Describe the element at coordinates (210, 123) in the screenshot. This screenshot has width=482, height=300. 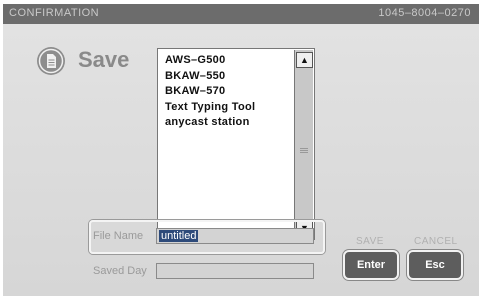
I see `list-item: anycast station` at that location.